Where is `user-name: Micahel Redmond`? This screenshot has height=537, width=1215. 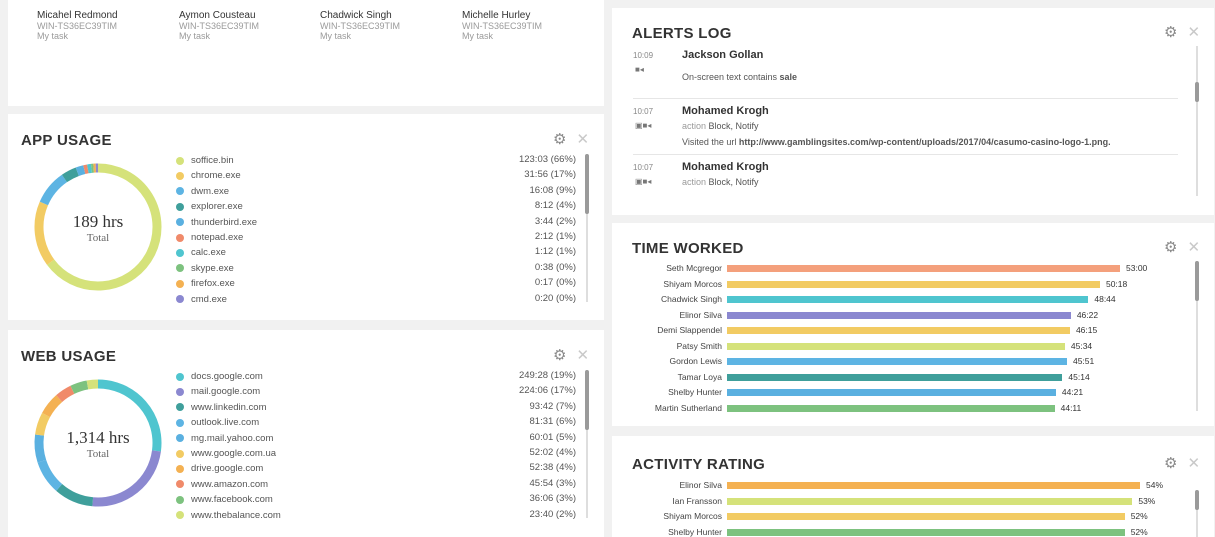 user-name: Micahel Redmond is located at coordinates (77, 15).